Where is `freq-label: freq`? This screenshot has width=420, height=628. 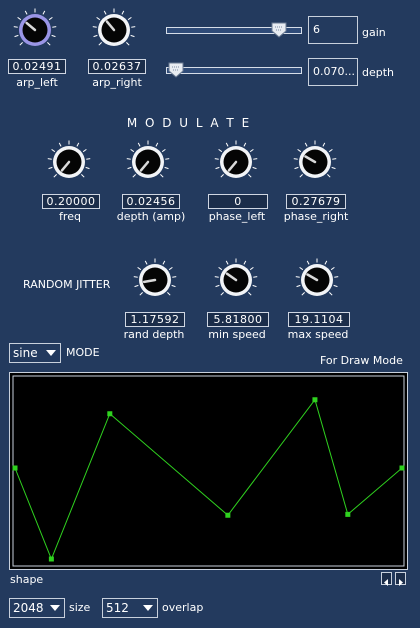
freq-label: freq is located at coordinates (70, 216).